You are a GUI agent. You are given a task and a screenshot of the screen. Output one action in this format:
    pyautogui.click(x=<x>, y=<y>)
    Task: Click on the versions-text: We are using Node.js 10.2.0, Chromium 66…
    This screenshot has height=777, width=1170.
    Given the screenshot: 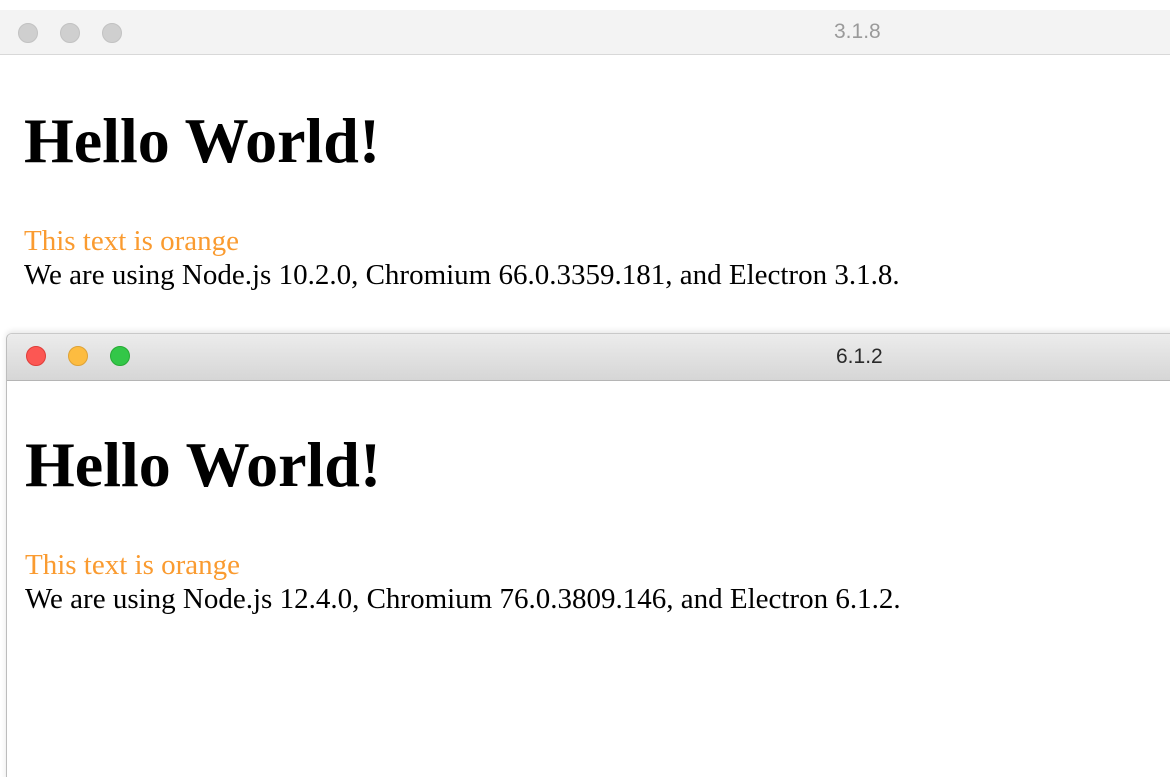 What is the action you would take?
    pyautogui.click(x=462, y=275)
    